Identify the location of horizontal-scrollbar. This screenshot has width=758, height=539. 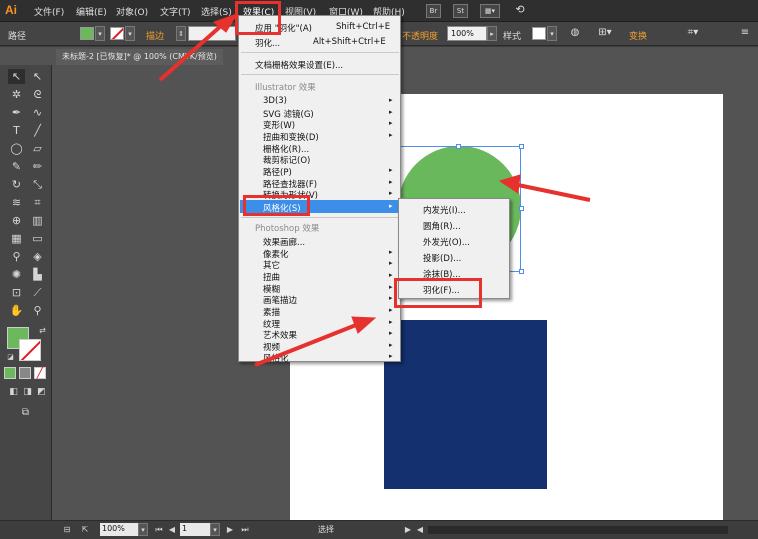
(578, 530).